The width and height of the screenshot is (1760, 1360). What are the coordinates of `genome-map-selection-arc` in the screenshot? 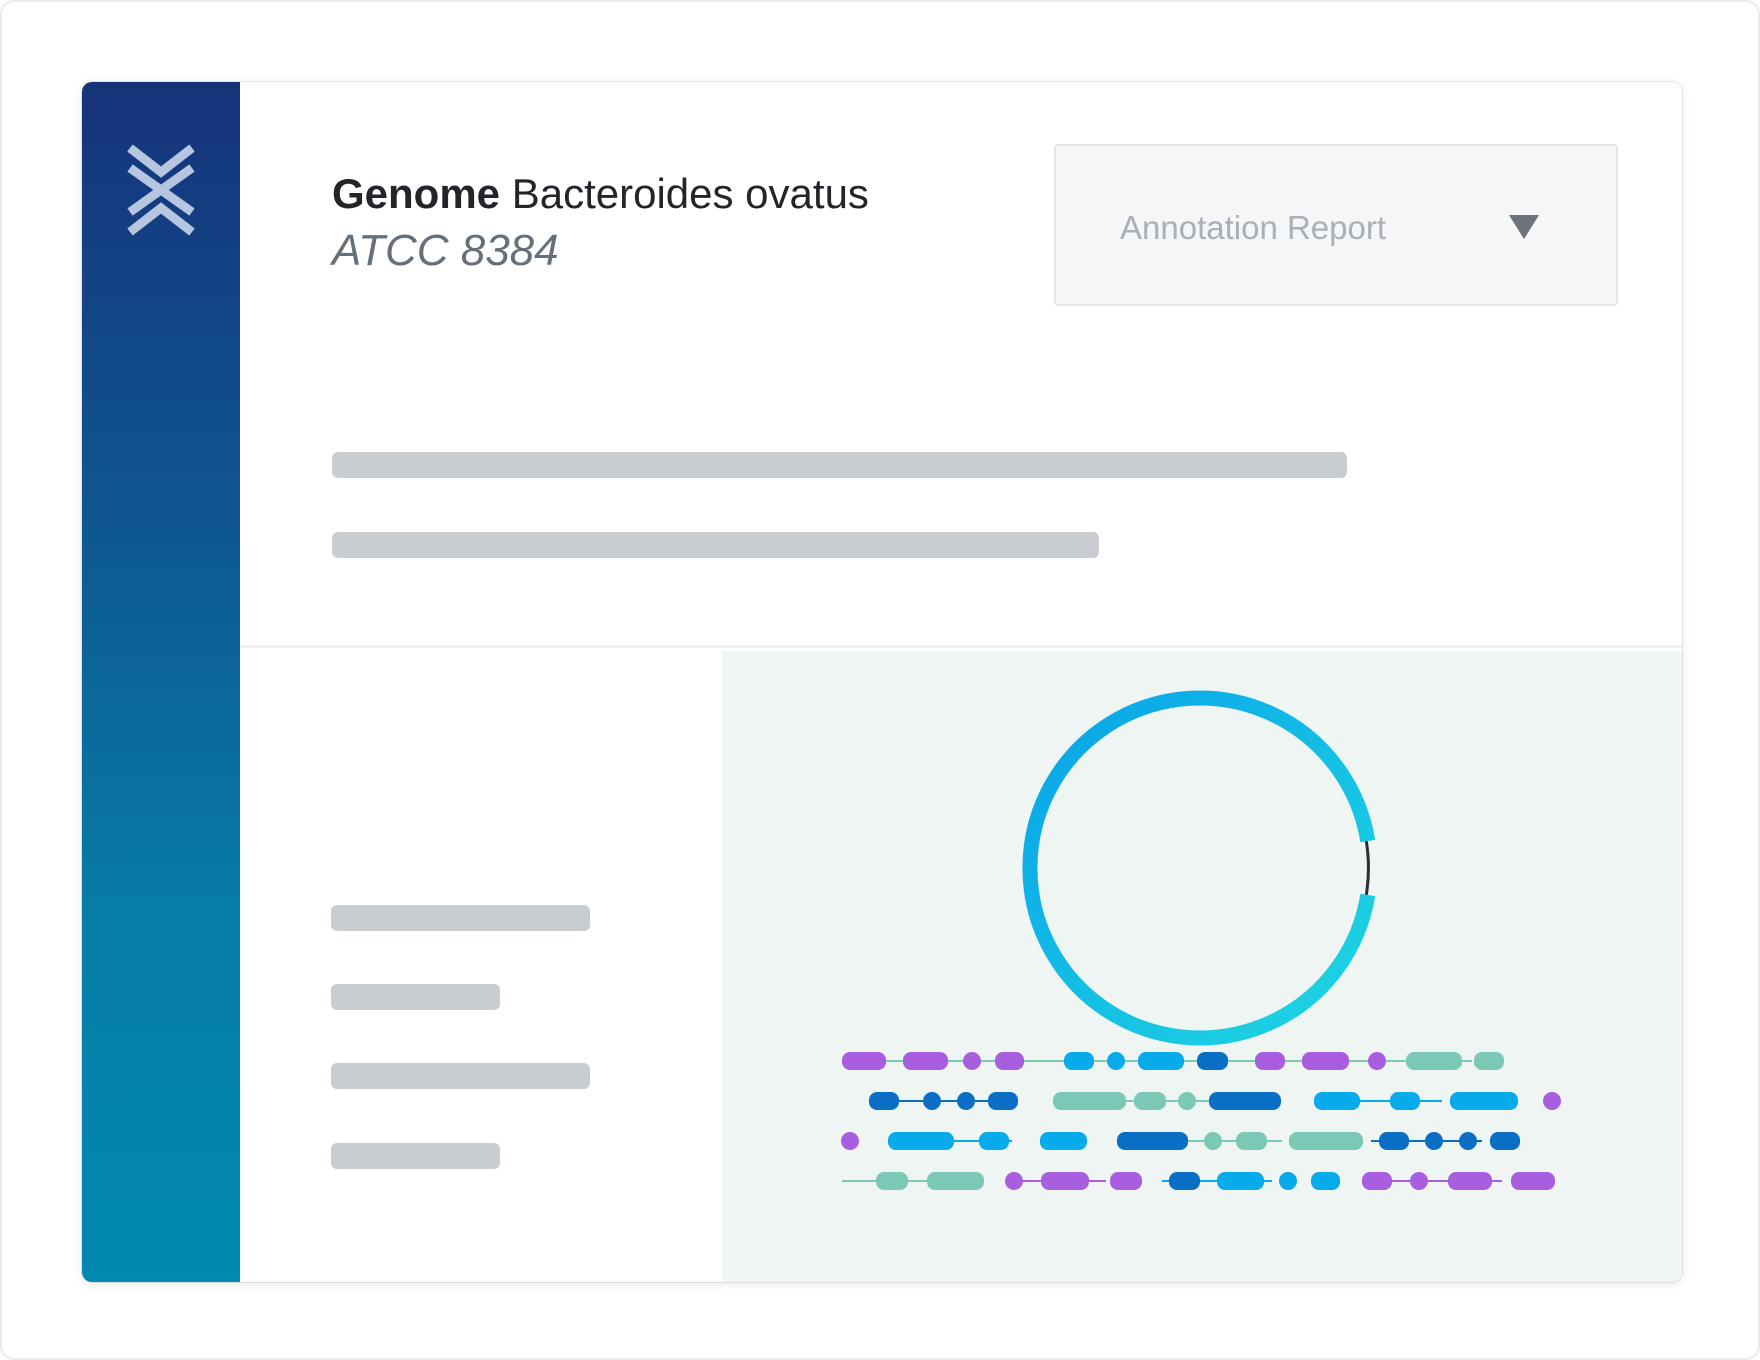 It's located at (1367, 868).